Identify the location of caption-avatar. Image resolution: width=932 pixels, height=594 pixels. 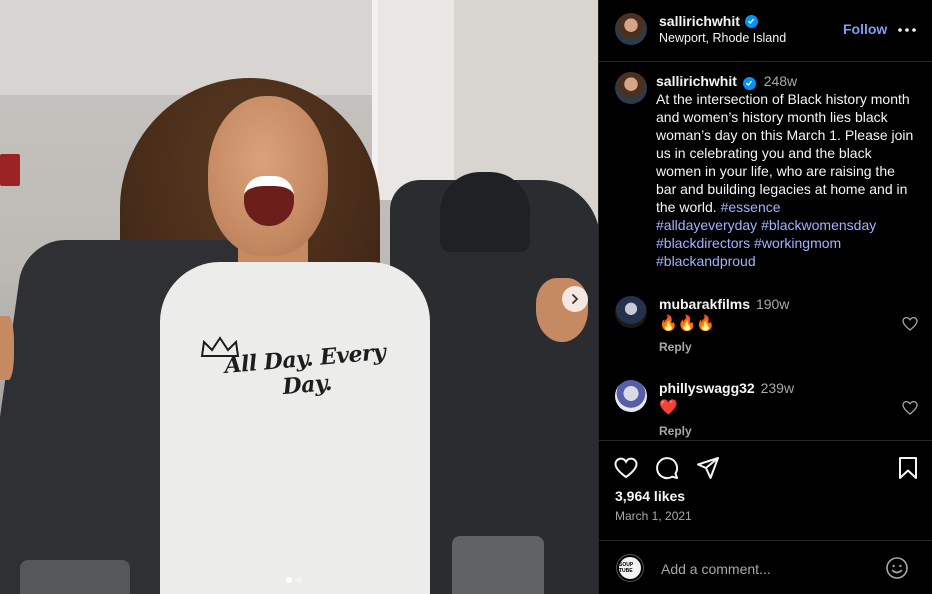
(631, 88).